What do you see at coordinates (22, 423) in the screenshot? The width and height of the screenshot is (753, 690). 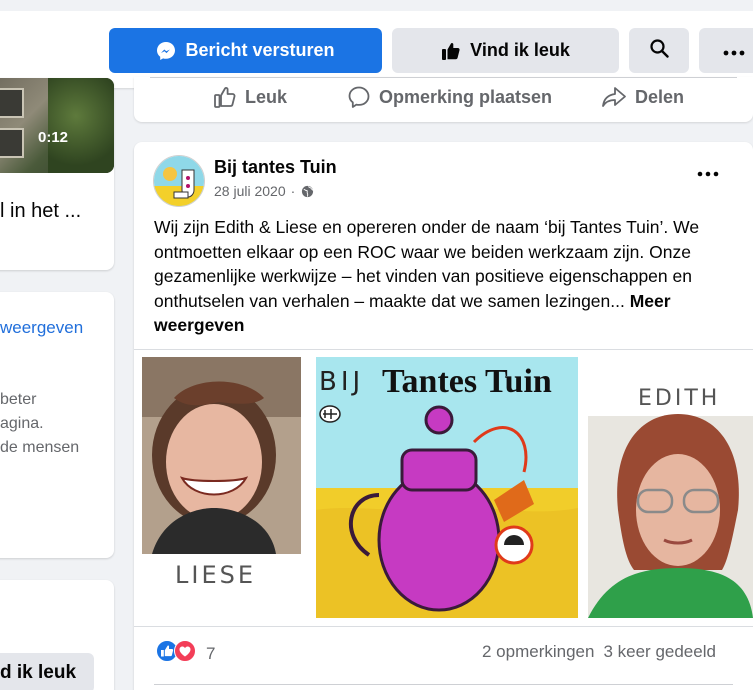 I see `info-line-2: agina.` at bounding box center [22, 423].